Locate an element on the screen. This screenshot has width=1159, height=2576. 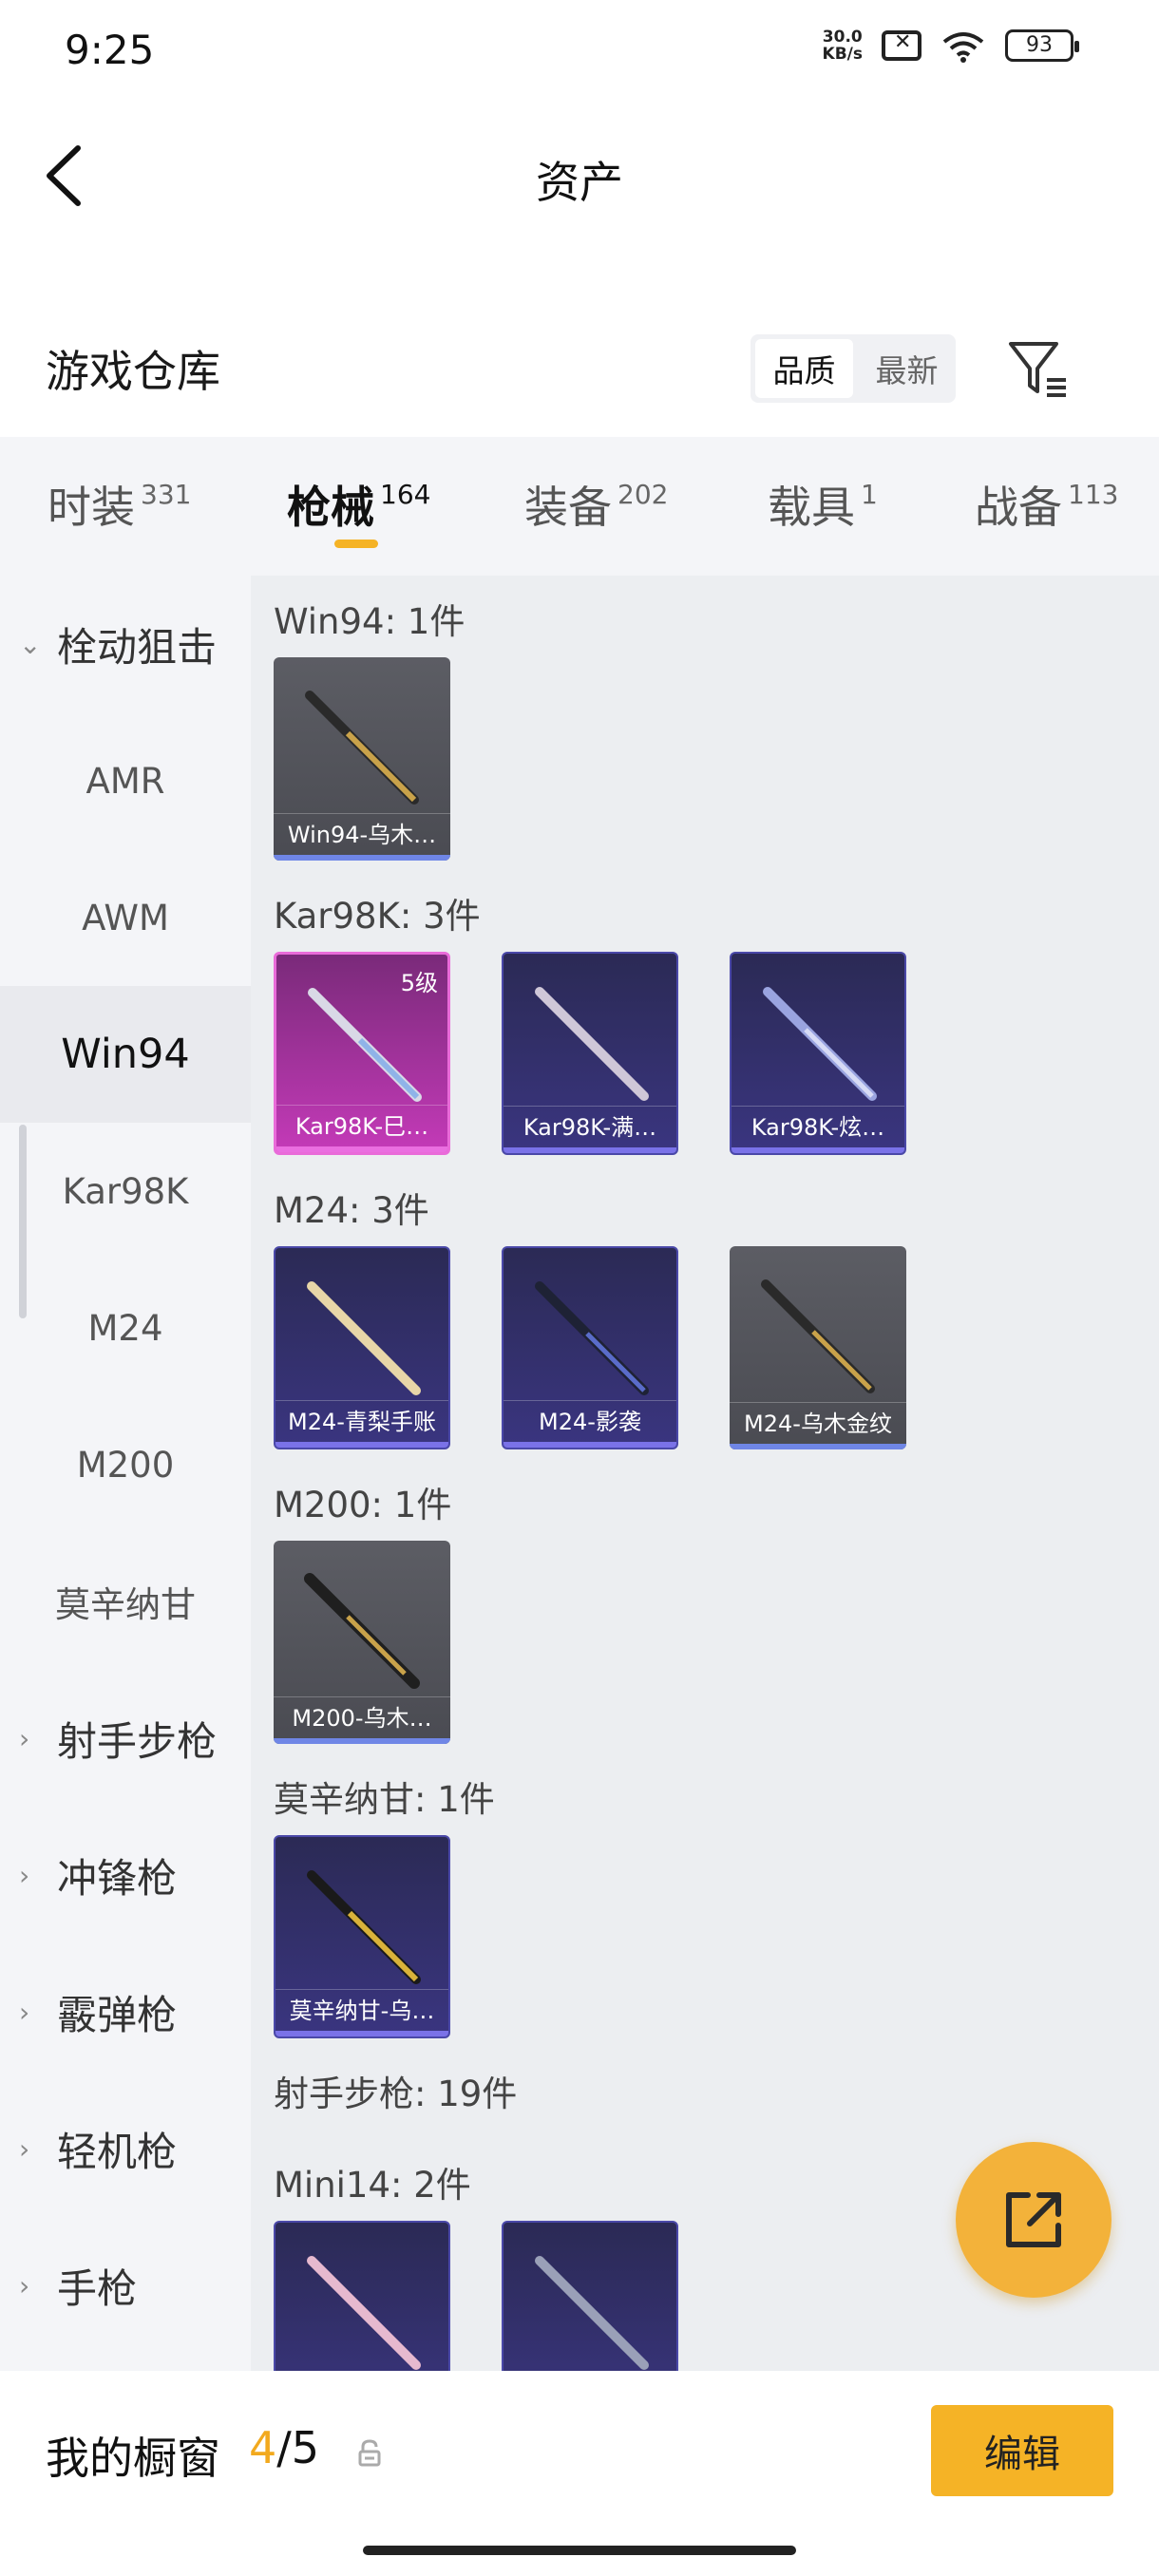
chevron-down-icon: ⌄ is located at coordinates (30, 644).